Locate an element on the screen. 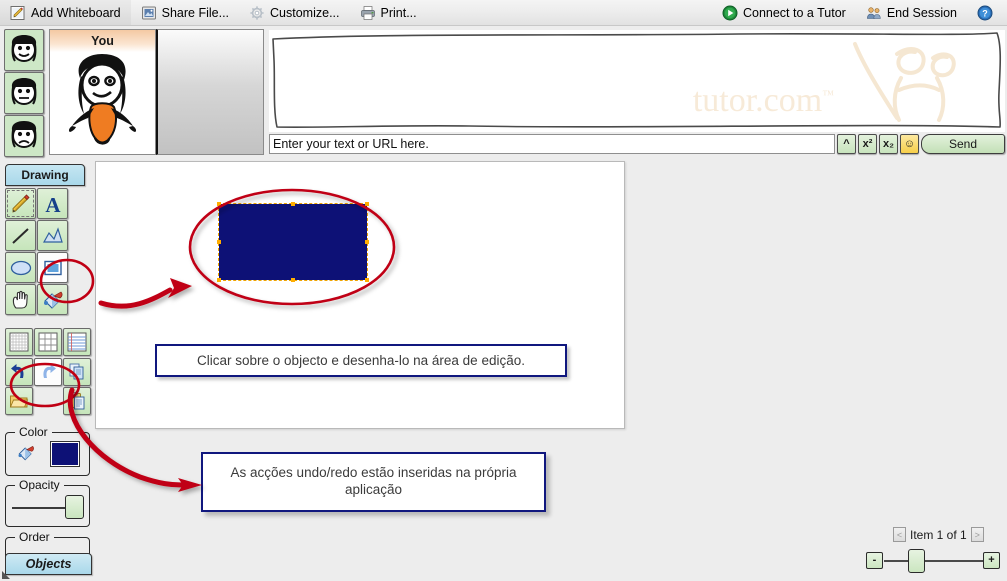  opacity-slider is located at coordinates (48, 507).